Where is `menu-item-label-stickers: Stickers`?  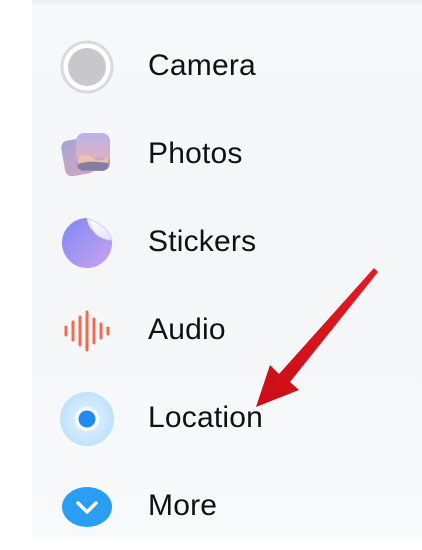 menu-item-label-stickers: Stickers is located at coordinates (202, 241).